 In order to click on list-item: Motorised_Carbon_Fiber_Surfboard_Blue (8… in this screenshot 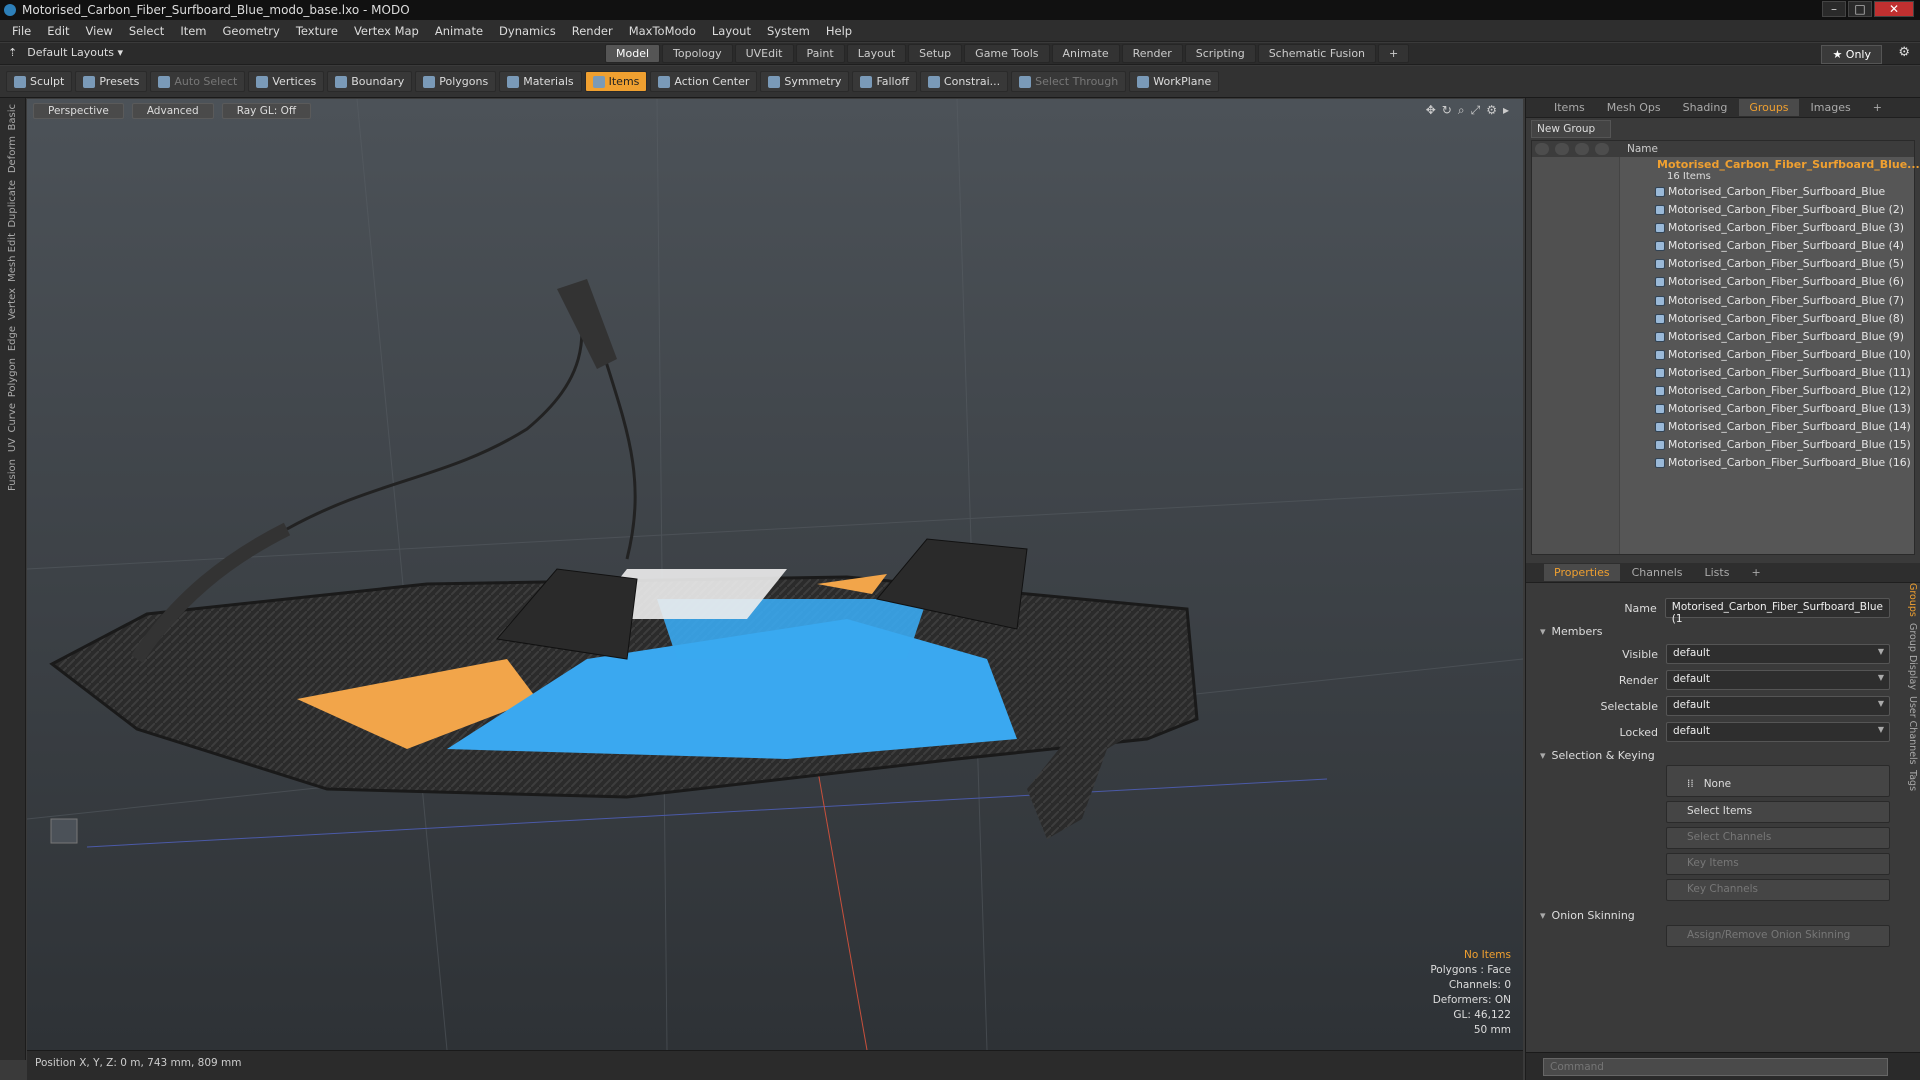, I will do `click(1723, 319)`.